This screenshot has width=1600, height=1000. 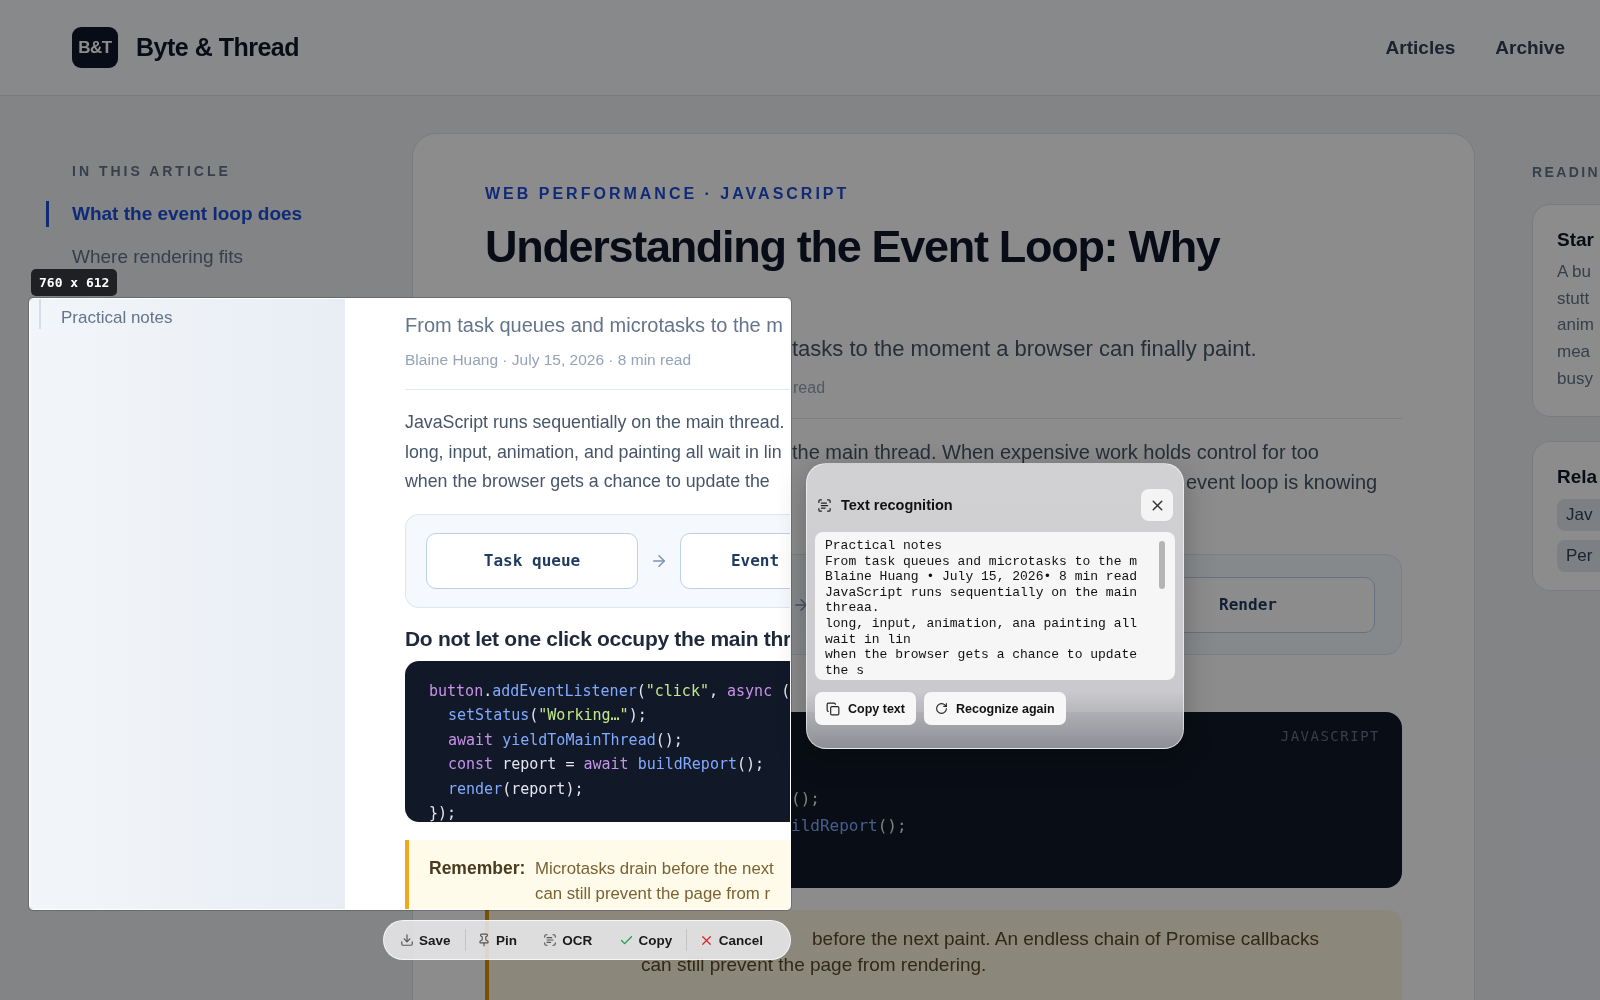 What do you see at coordinates (1162, 565) in the screenshot?
I see `scrollbar-thumb` at bounding box center [1162, 565].